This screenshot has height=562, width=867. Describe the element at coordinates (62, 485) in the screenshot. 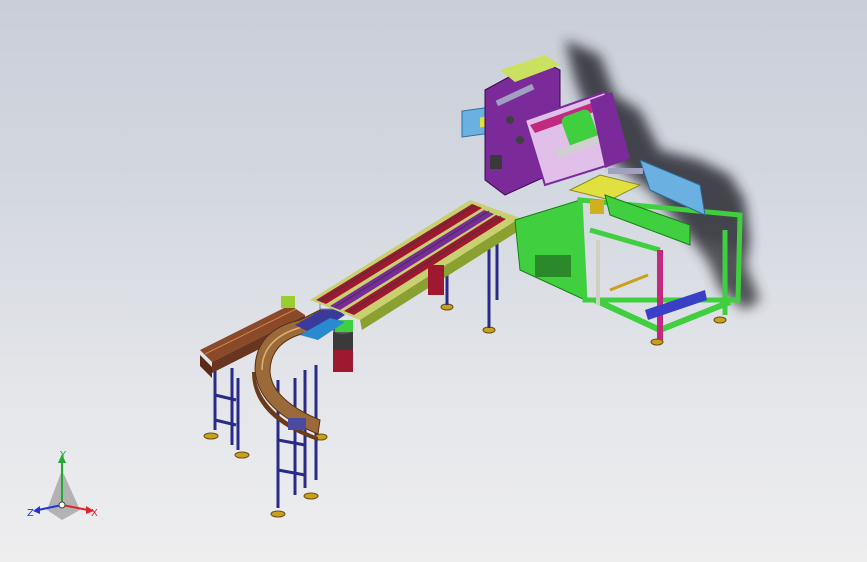

I see `axis-triad: Y X Z` at that location.